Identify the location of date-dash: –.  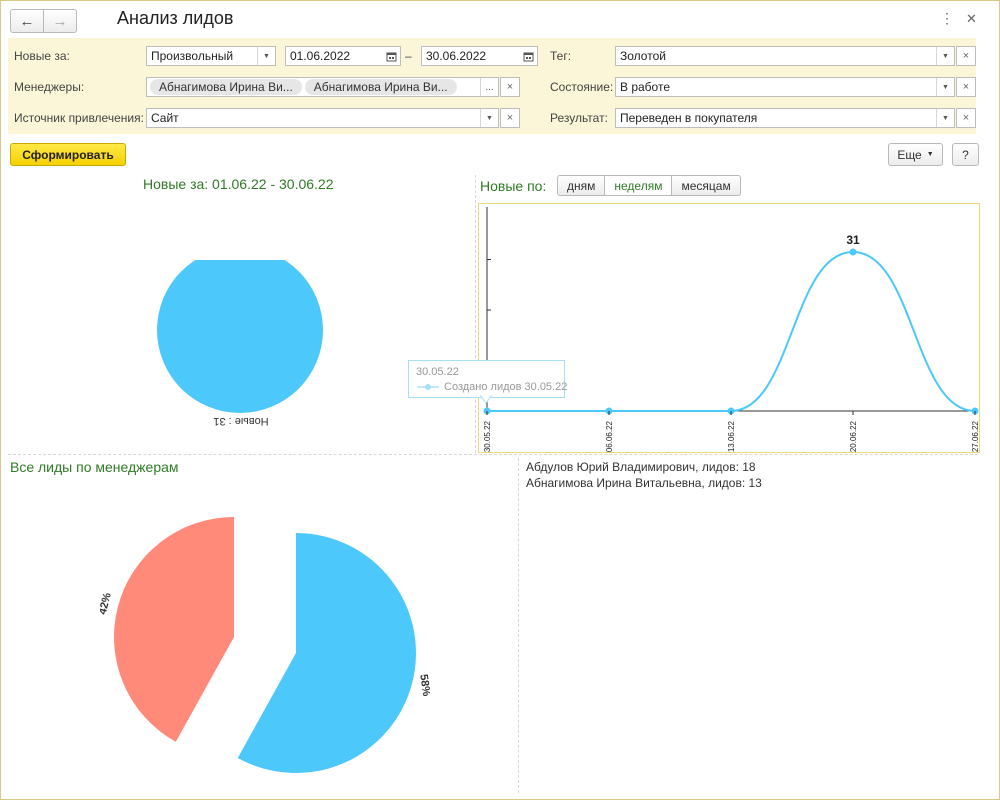
(408, 56).